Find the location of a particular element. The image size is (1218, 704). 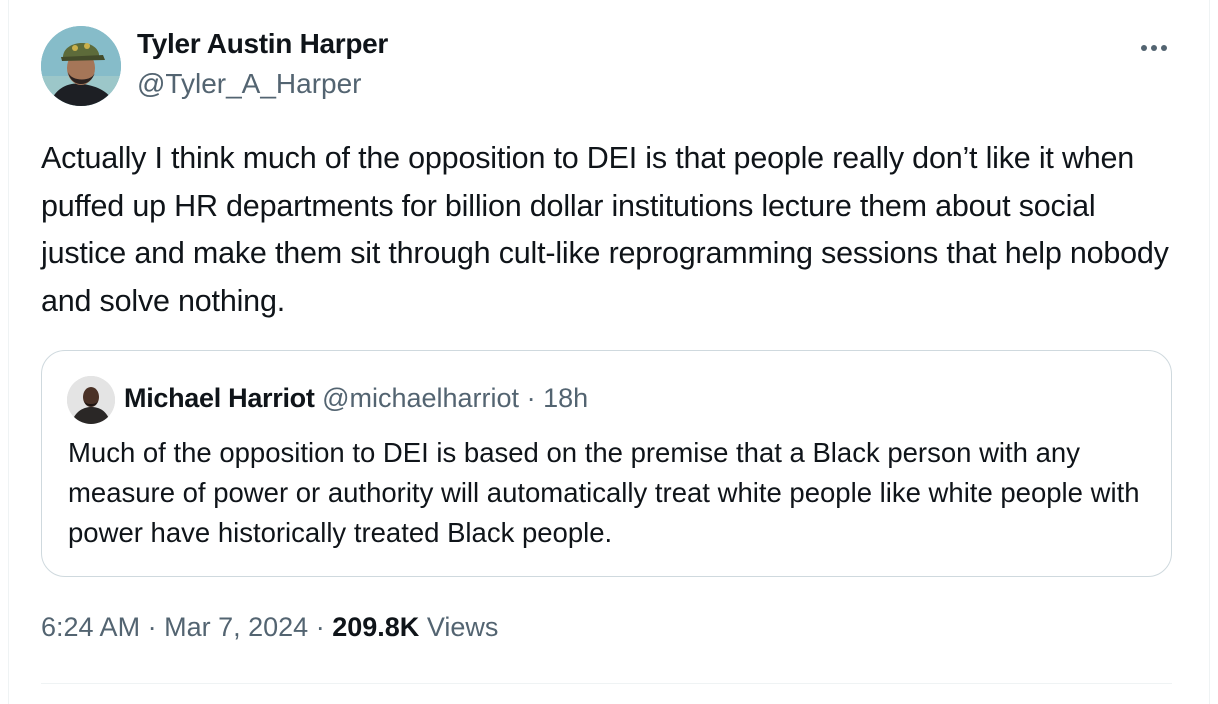

quoted-author-handle: @michaelharriot is located at coordinates (420, 398).